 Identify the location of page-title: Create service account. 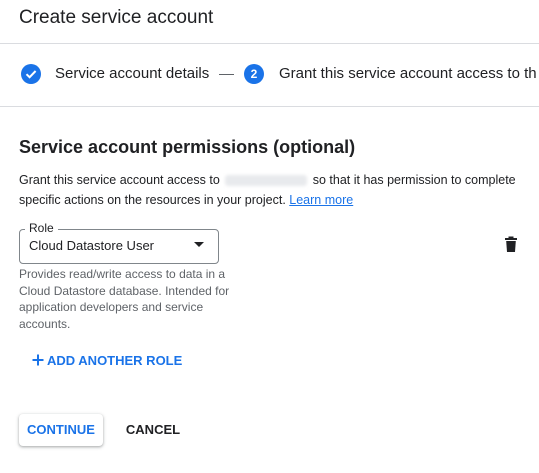
(116, 17).